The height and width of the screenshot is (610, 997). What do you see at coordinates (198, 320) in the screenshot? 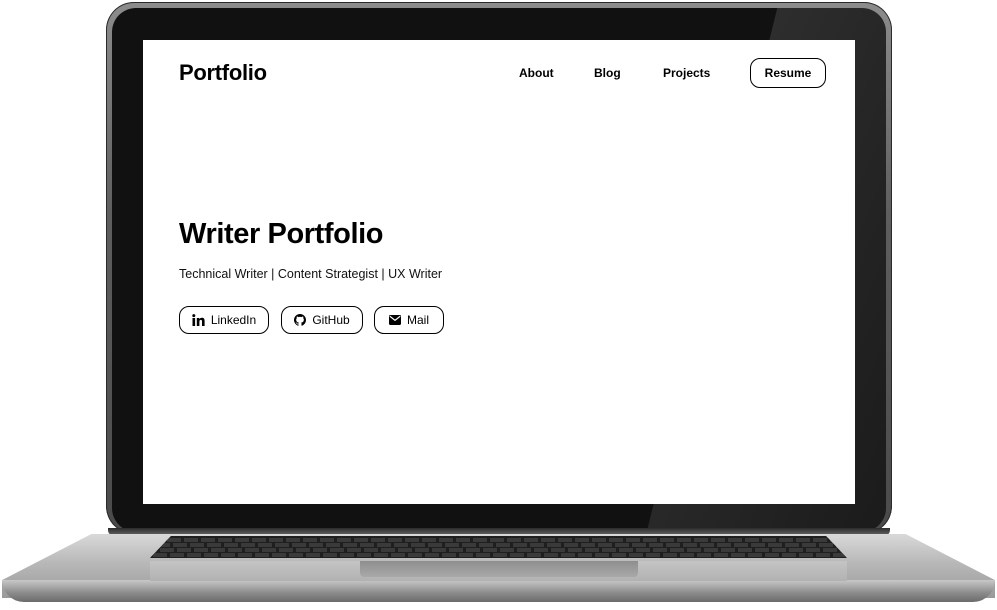
I see `linkedin-icon` at bounding box center [198, 320].